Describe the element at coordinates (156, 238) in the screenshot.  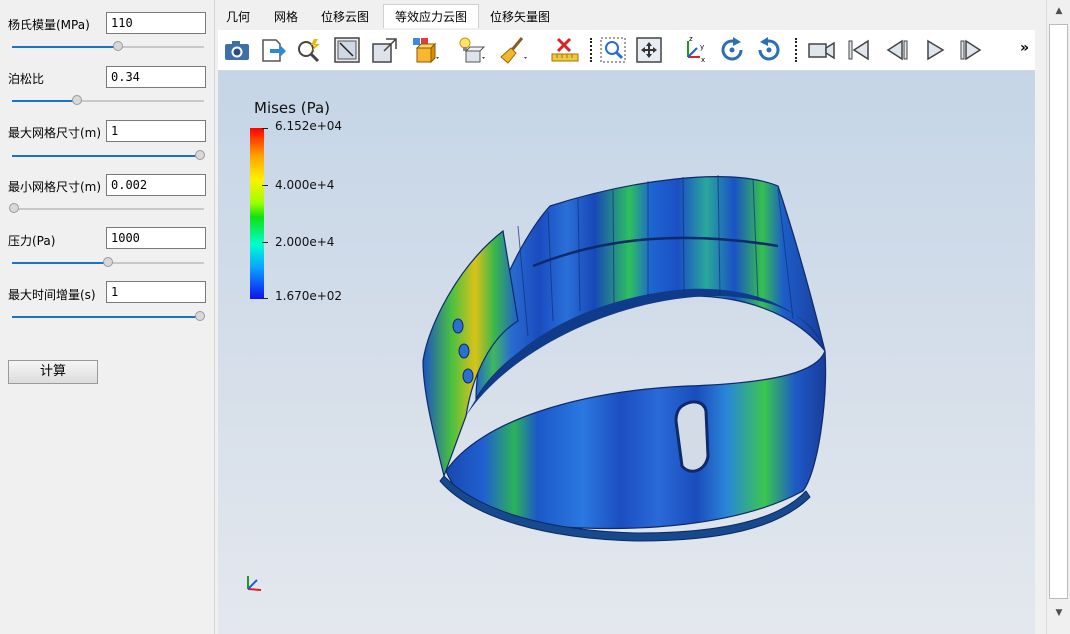
I see `pressure-input` at that location.